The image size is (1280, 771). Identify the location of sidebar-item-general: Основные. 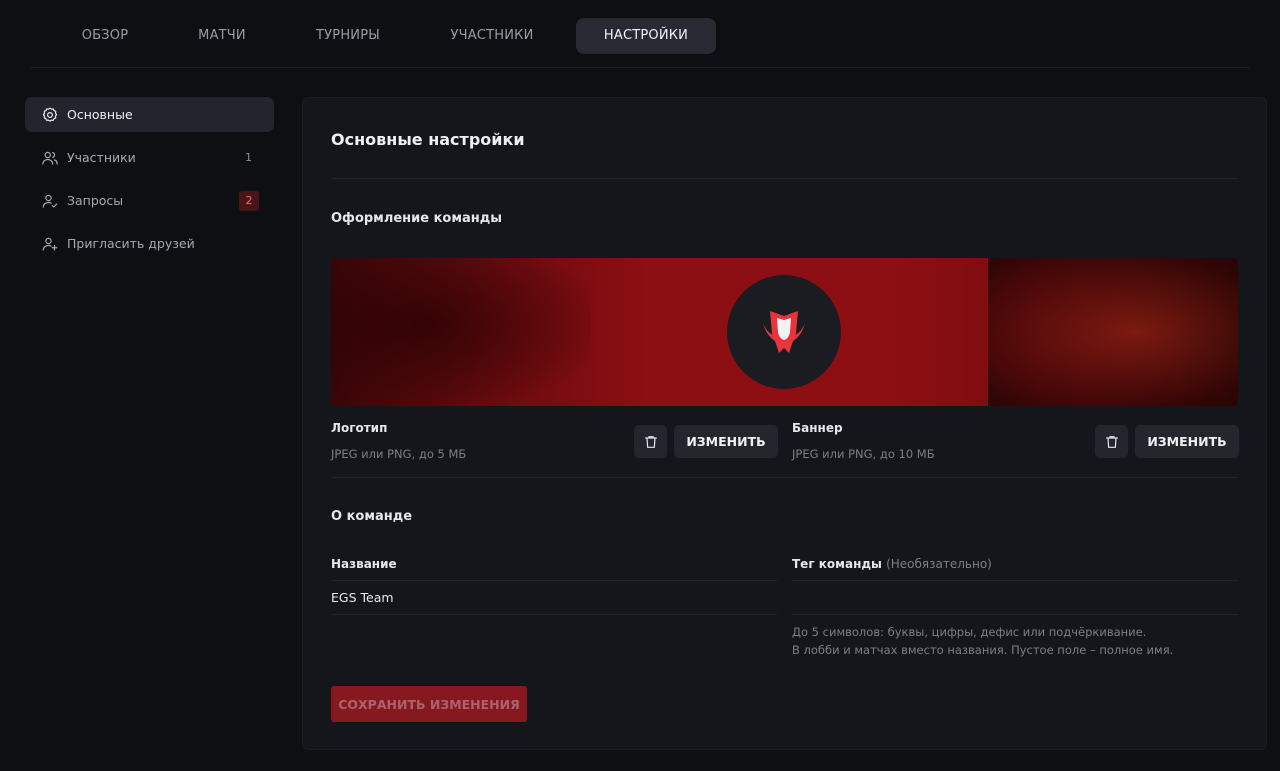
(149, 114).